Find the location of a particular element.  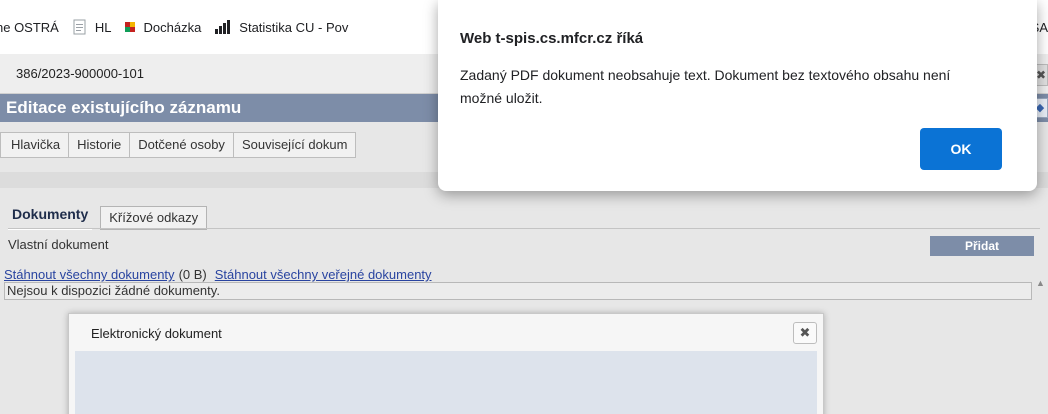

tab-hlavicka: Hlavička is located at coordinates (35, 145).